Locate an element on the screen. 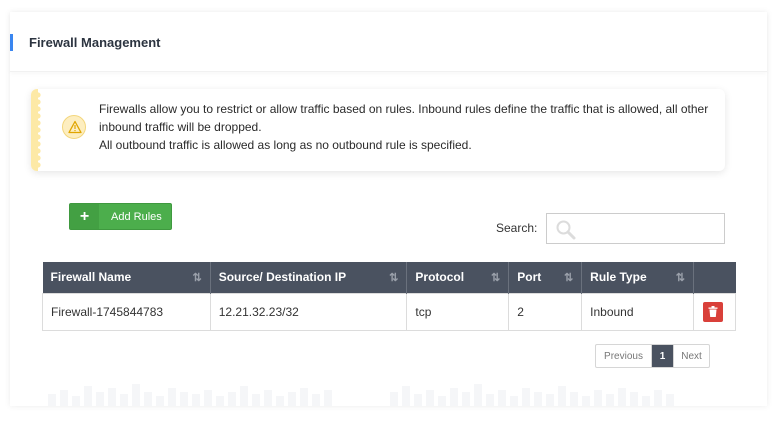  cell-actions is located at coordinates (714, 311).